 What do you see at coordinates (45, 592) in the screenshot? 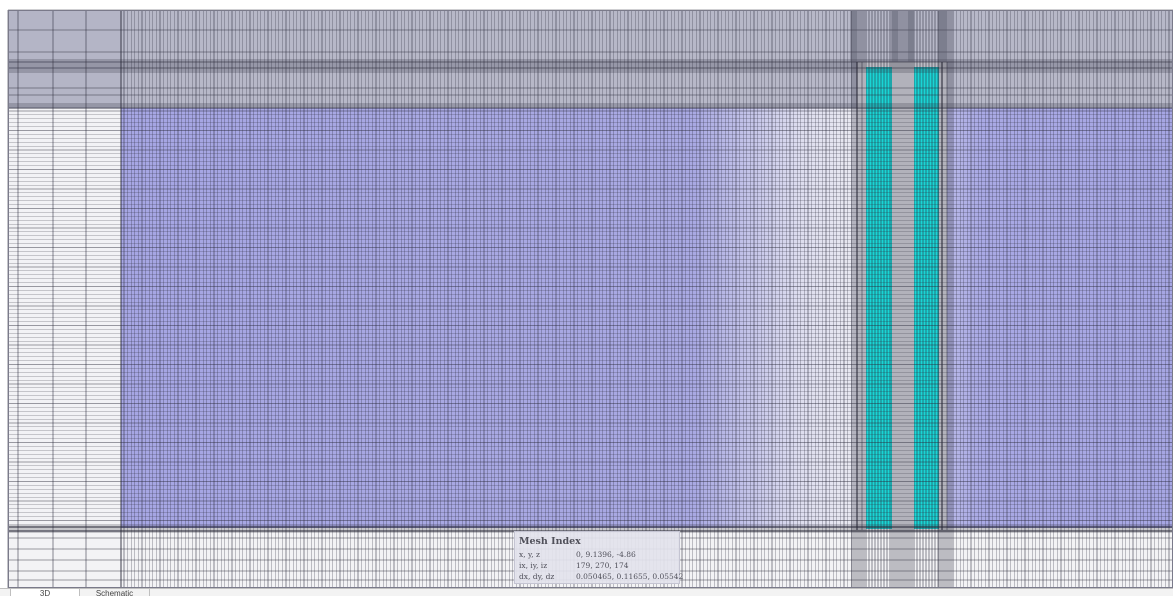
I see `tab-3d: 3D` at bounding box center [45, 592].